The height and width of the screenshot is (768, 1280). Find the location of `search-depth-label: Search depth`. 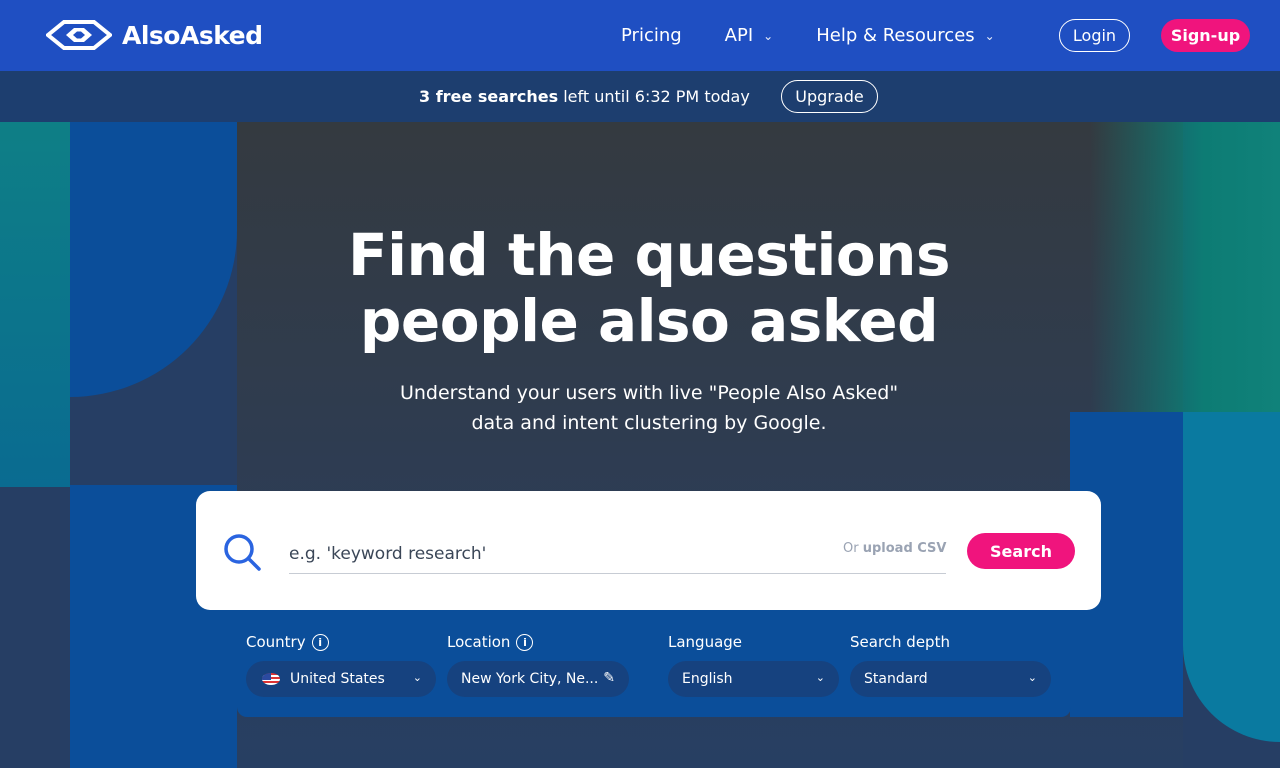

search-depth-label: Search depth is located at coordinates (900, 642).